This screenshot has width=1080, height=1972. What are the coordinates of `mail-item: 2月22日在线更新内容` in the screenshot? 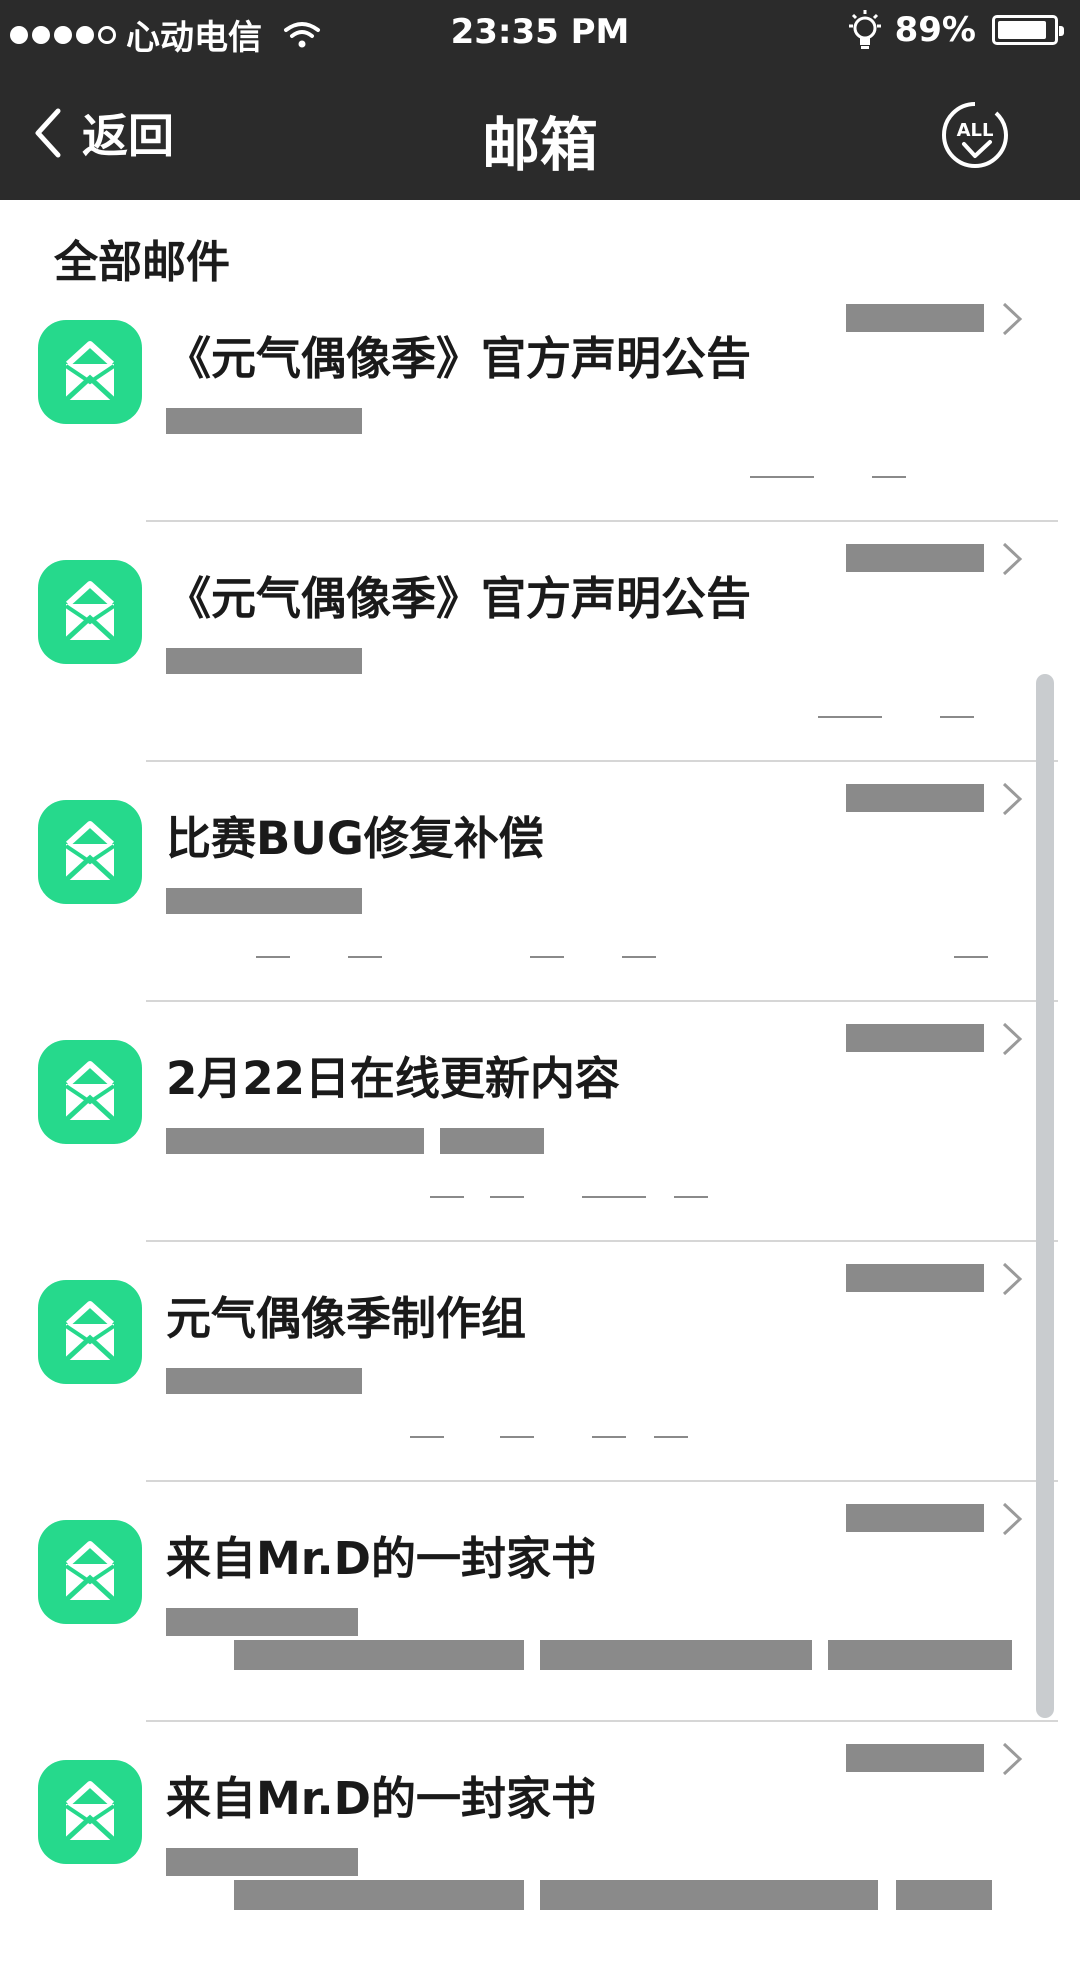 It's located at (540, 1132).